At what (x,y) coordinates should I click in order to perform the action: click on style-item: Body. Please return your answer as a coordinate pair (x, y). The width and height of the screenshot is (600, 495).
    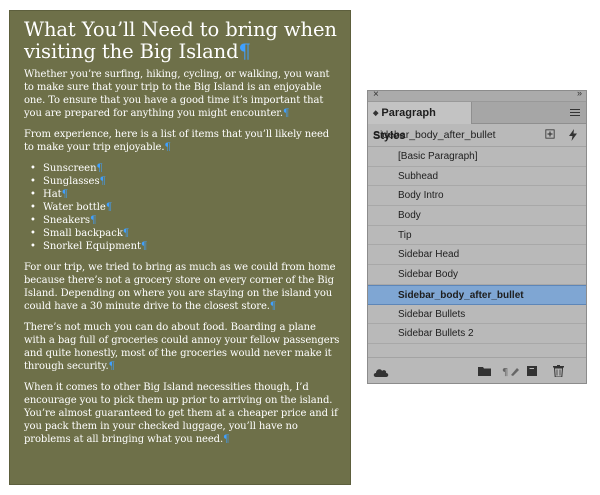
    Looking at the image, I should click on (477, 216).